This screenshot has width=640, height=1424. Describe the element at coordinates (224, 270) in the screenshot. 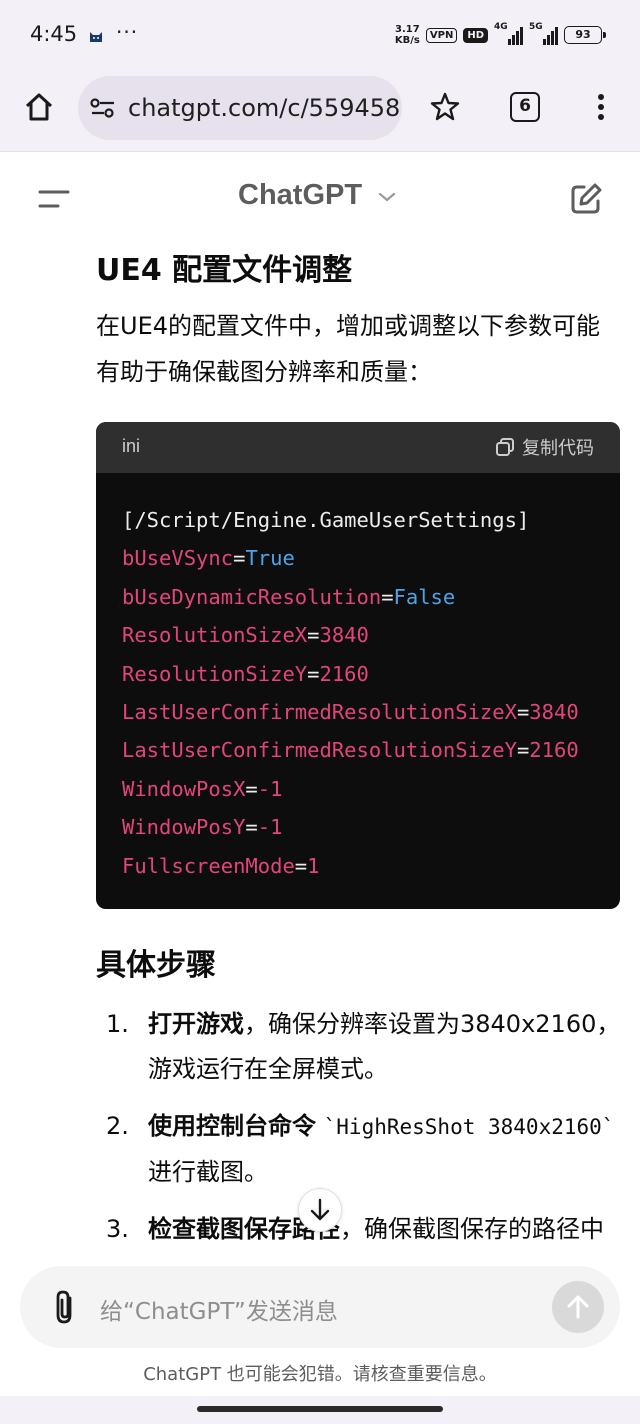

I see `section-heading: UE4 配置文件调整` at that location.